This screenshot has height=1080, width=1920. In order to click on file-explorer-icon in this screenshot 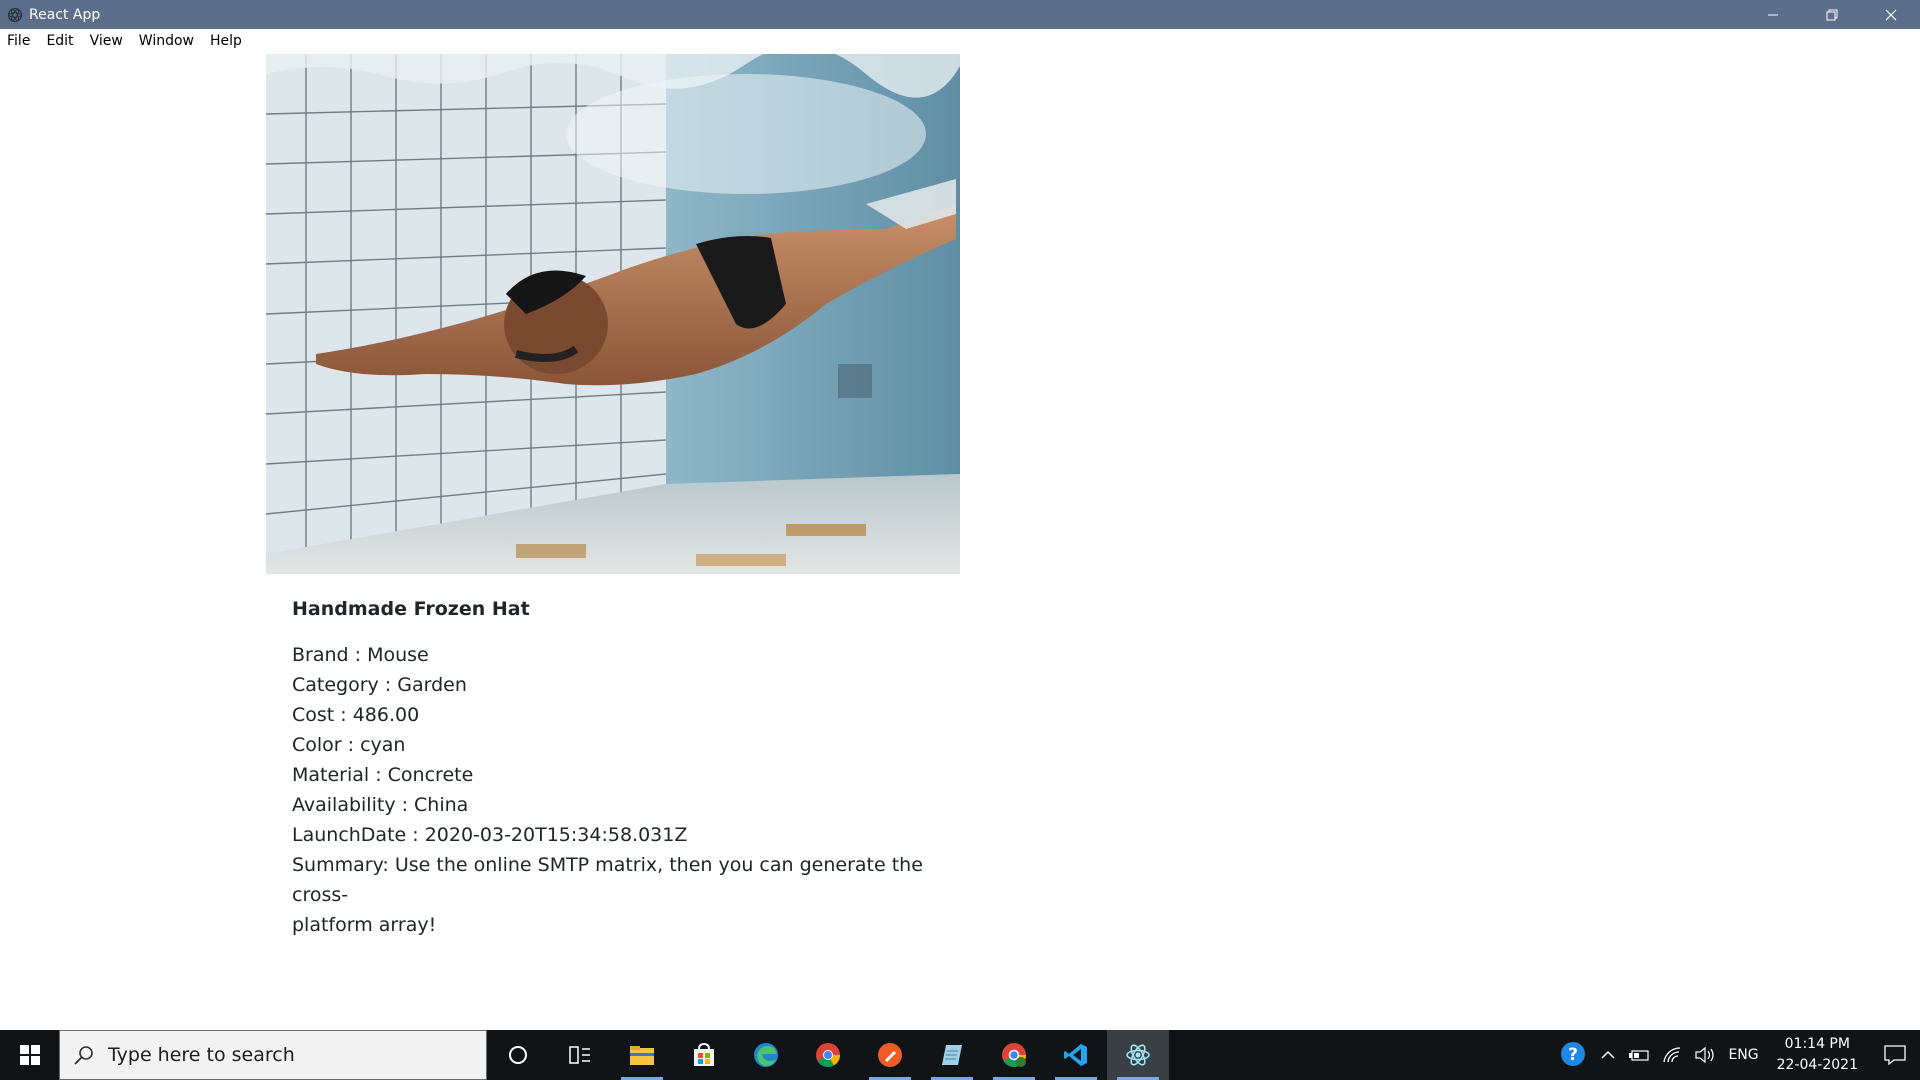, I will do `click(642, 1055)`.